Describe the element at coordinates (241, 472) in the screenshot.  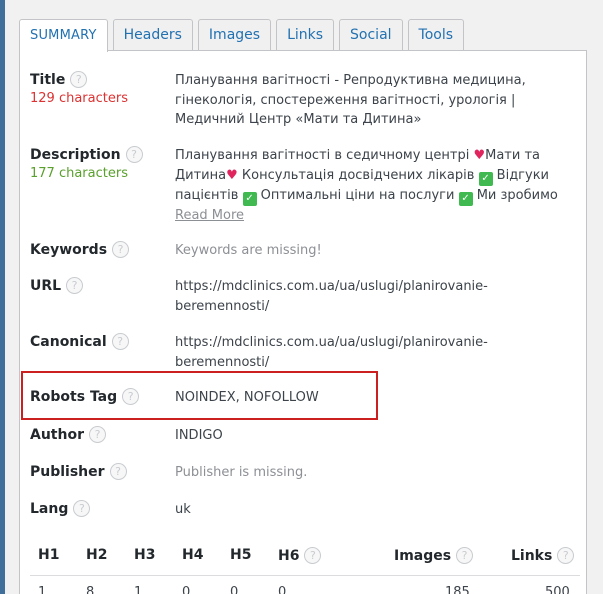
I see `publisher-value: Publisher is missing.` at that location.